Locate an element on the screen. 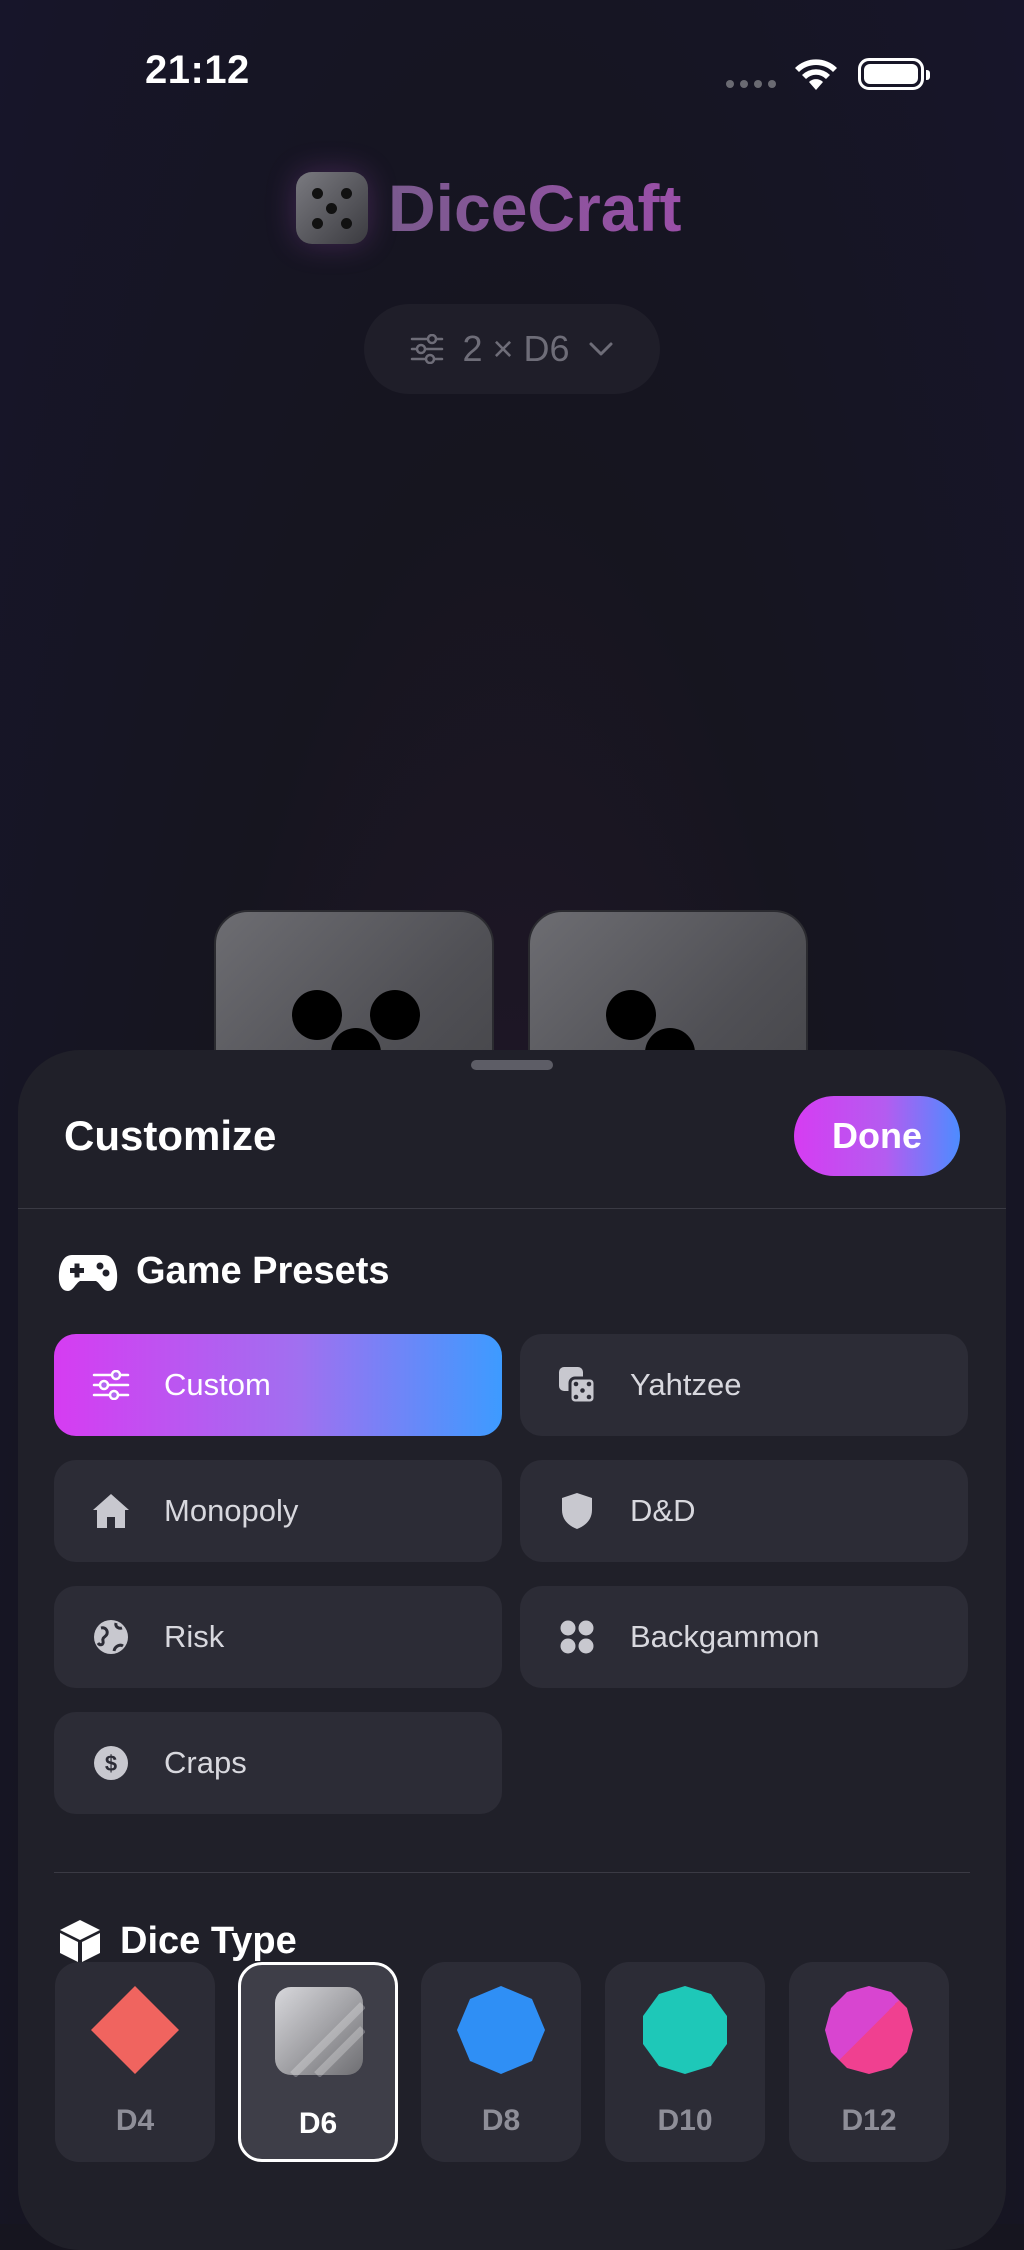 The image size is (1024, 2250). done-button: Done is located at coordinates (877, 1136).